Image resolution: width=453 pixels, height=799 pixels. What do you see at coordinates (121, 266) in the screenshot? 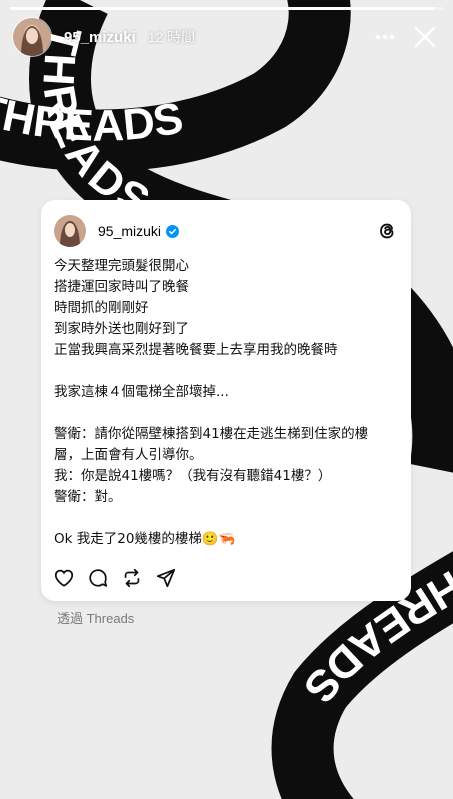
I see `post-line: 今天整理完頭髮很開心` at bounding box center [121, 266].